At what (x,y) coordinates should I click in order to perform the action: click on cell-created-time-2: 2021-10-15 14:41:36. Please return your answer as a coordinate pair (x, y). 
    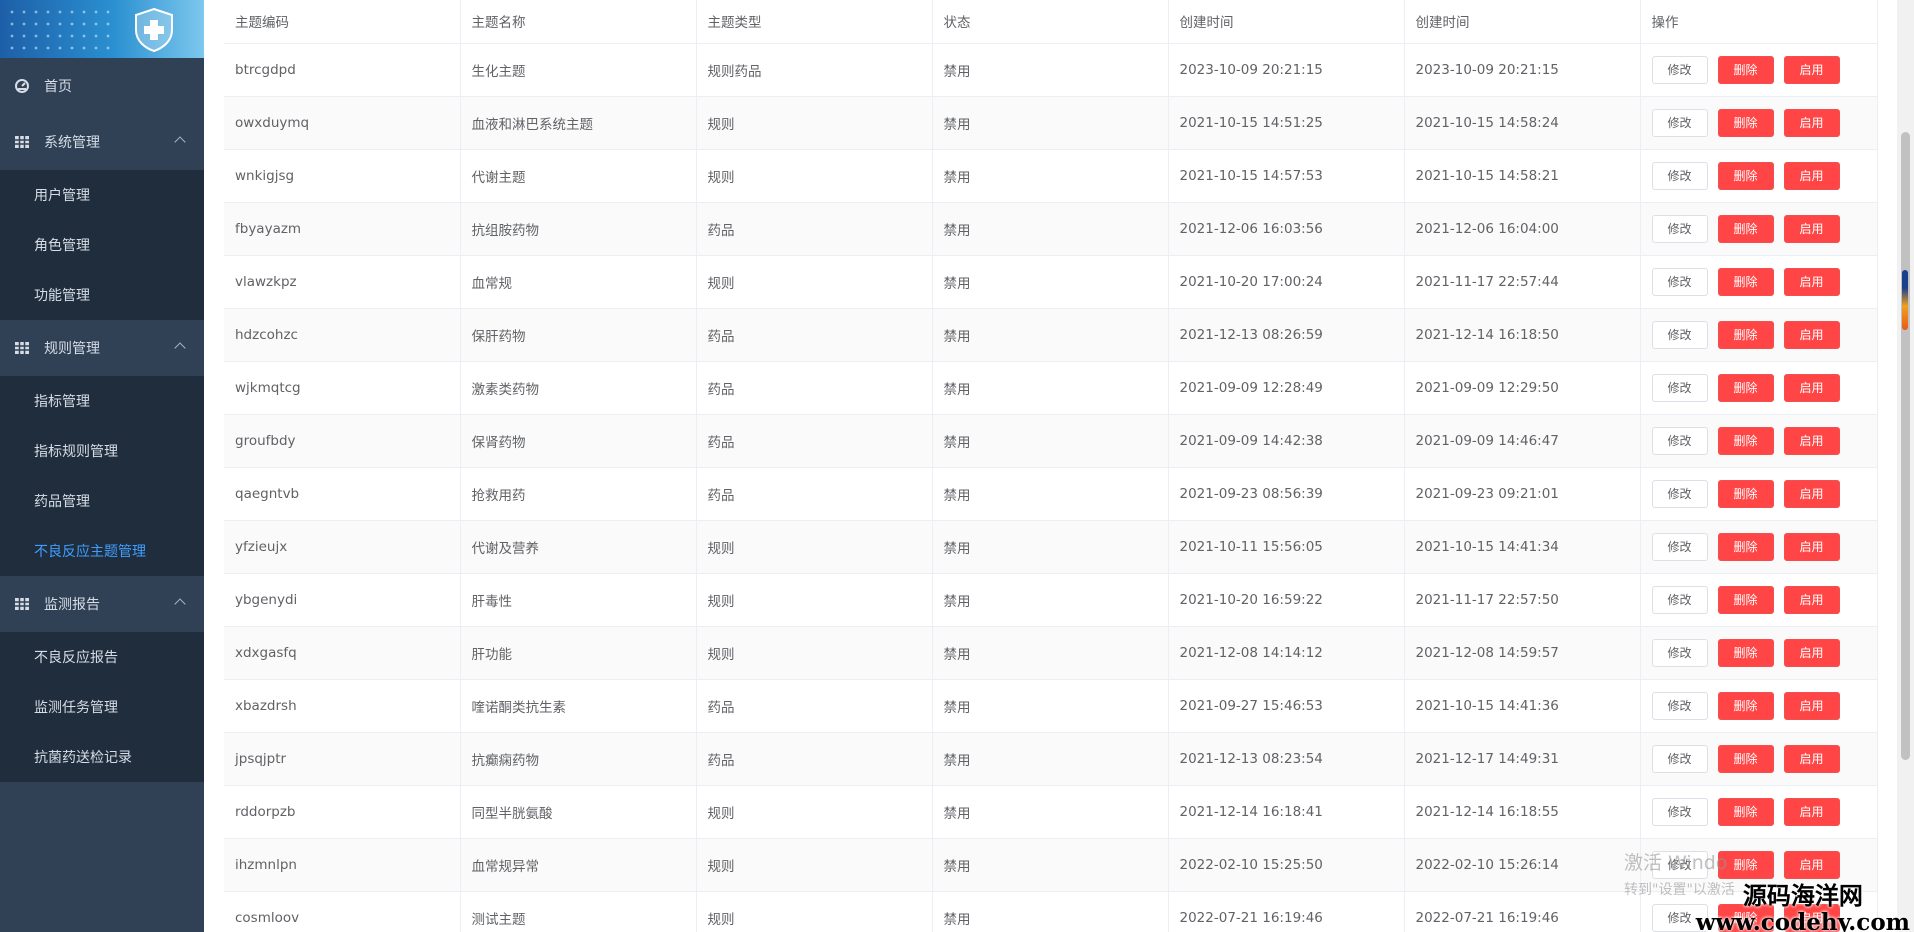
    Looking at the image, I should click on (1522, 706).